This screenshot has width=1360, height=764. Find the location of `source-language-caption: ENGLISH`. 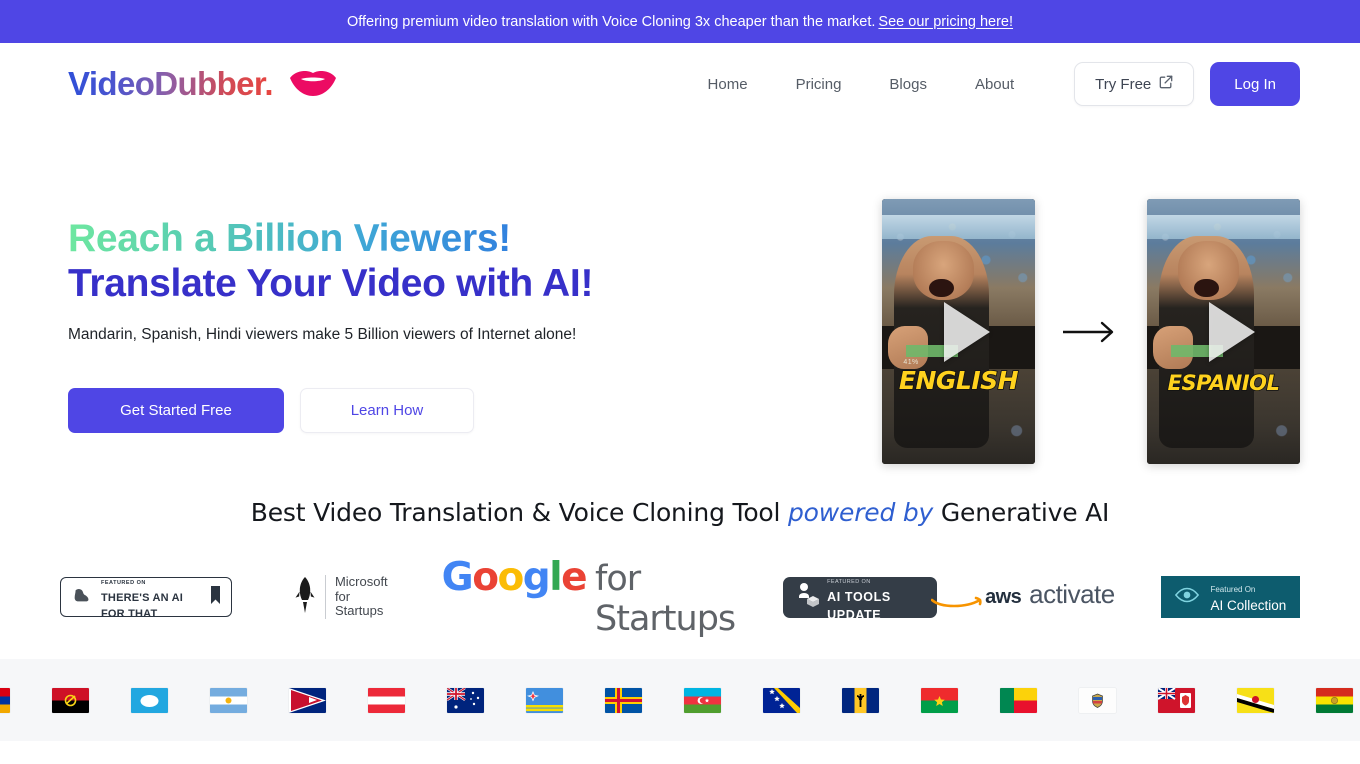

source-language-caption: ENGLISH is located at coordinates (958, 380).